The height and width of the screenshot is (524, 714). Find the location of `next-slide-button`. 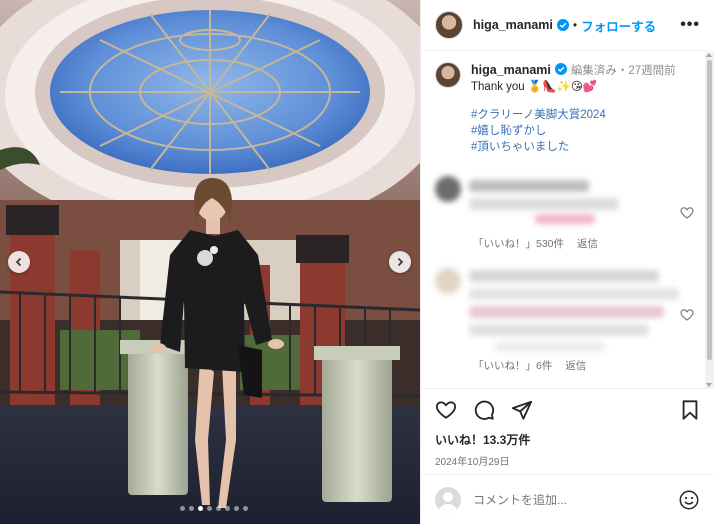

next-slide-button is located at coordinates (400, 262).